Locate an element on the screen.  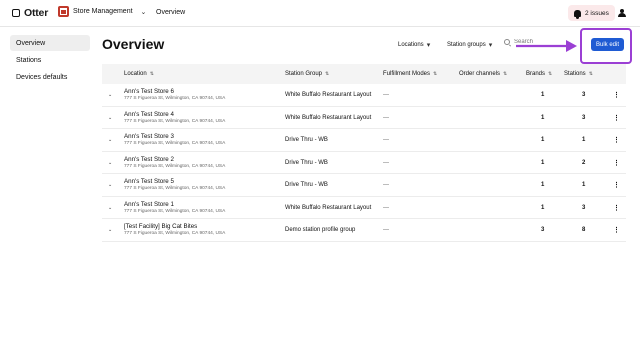
bell-icon is located at coordinates (577, 14).